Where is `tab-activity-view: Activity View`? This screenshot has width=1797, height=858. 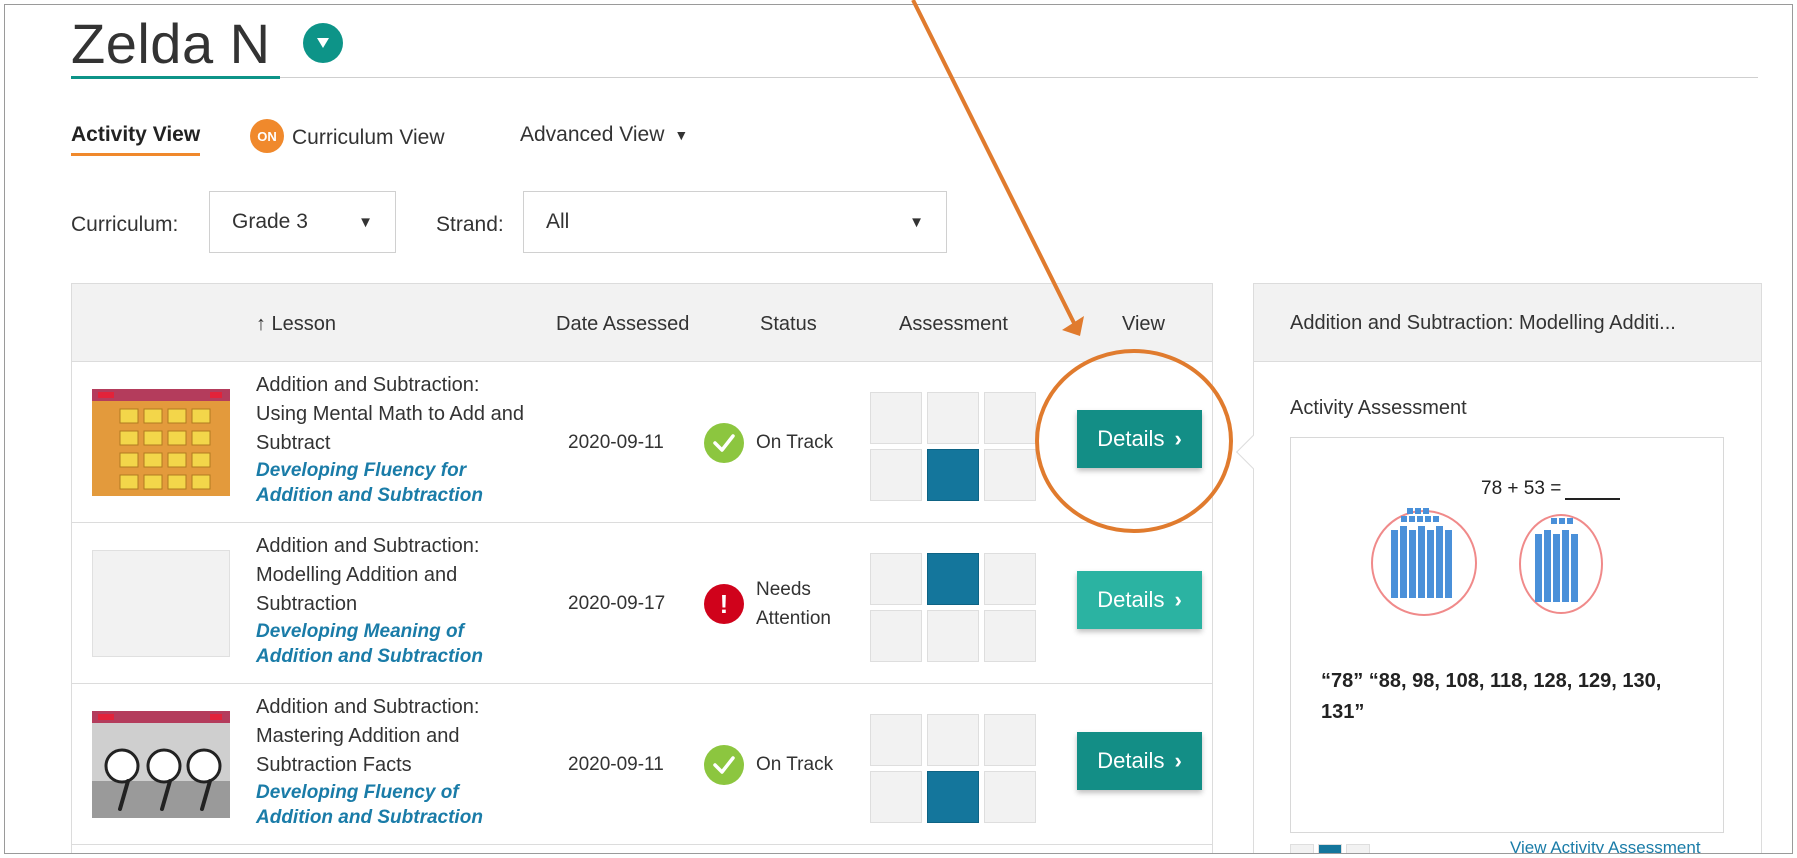 tab-activity-view: Activity View is located at coordinates (136, 139).